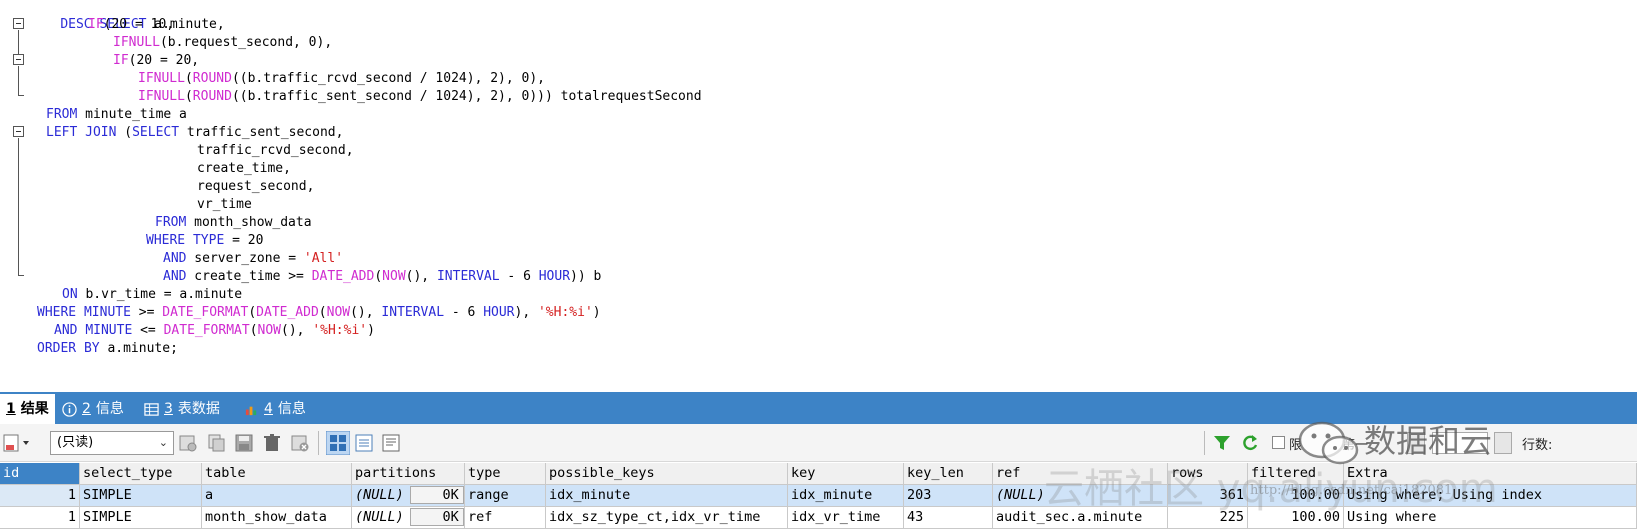  I want to click on text-view-icon, so click(391, 443).